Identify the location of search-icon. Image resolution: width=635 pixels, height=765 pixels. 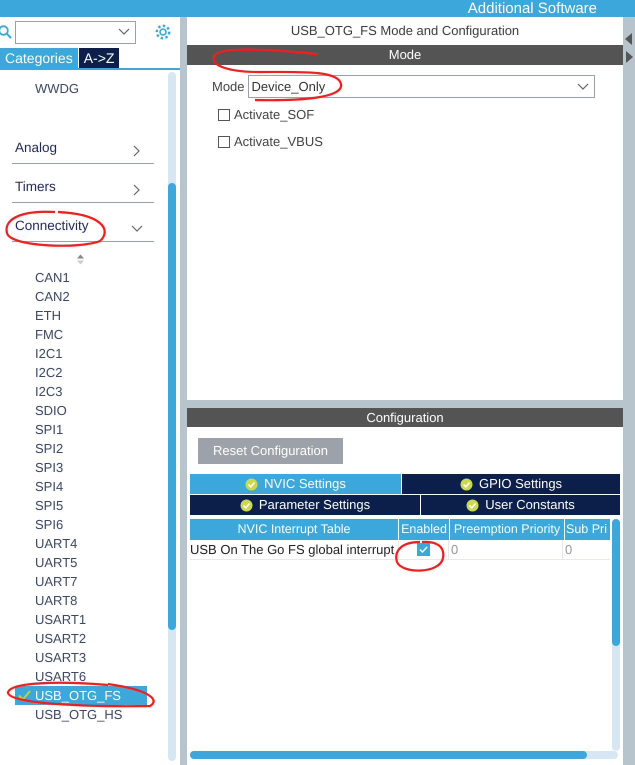
(6, 32).